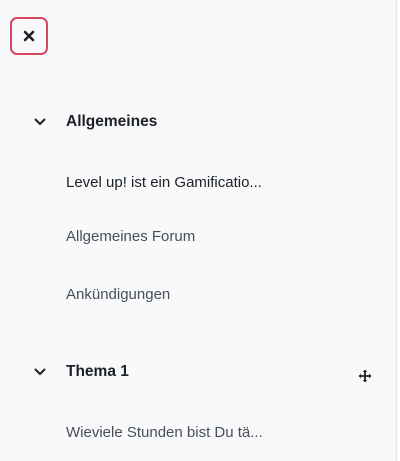 Image resolution: width=400 pixels, height=461 pixels. I want to click on section-header-thema-1: Thema 1, so click(81, 372).